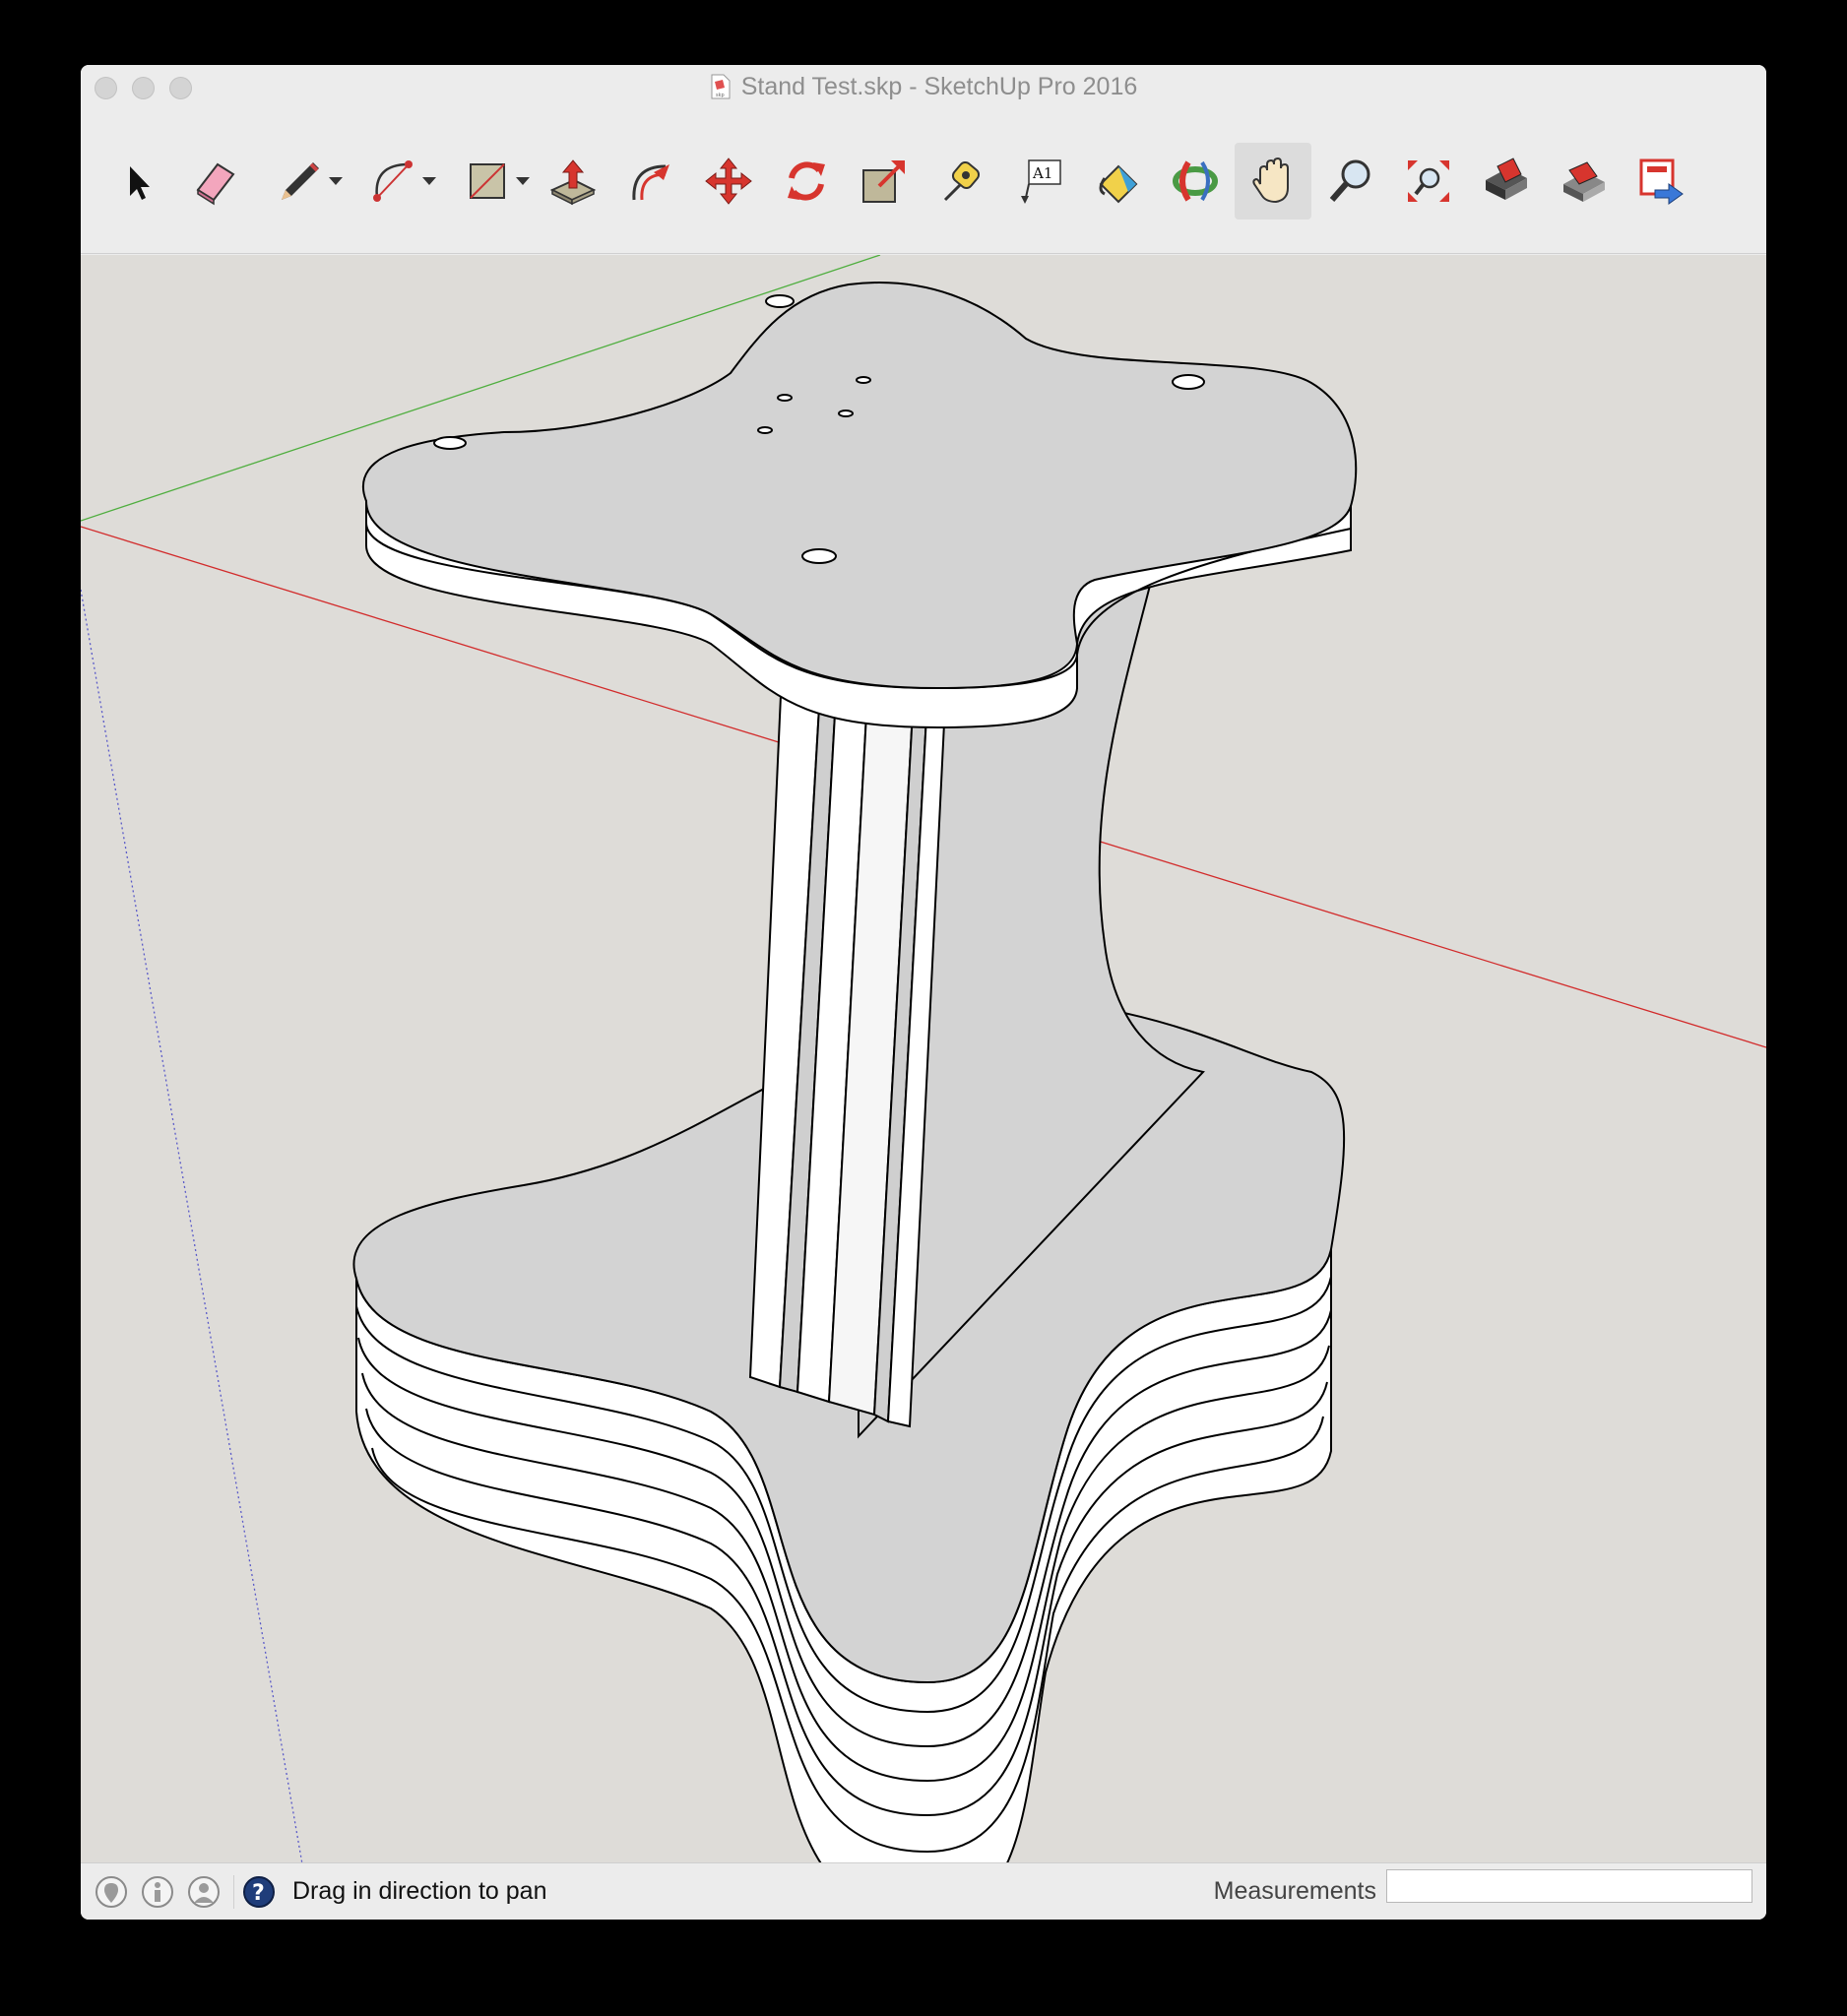  I want to click on zoom-window-button, so click(180, 88).